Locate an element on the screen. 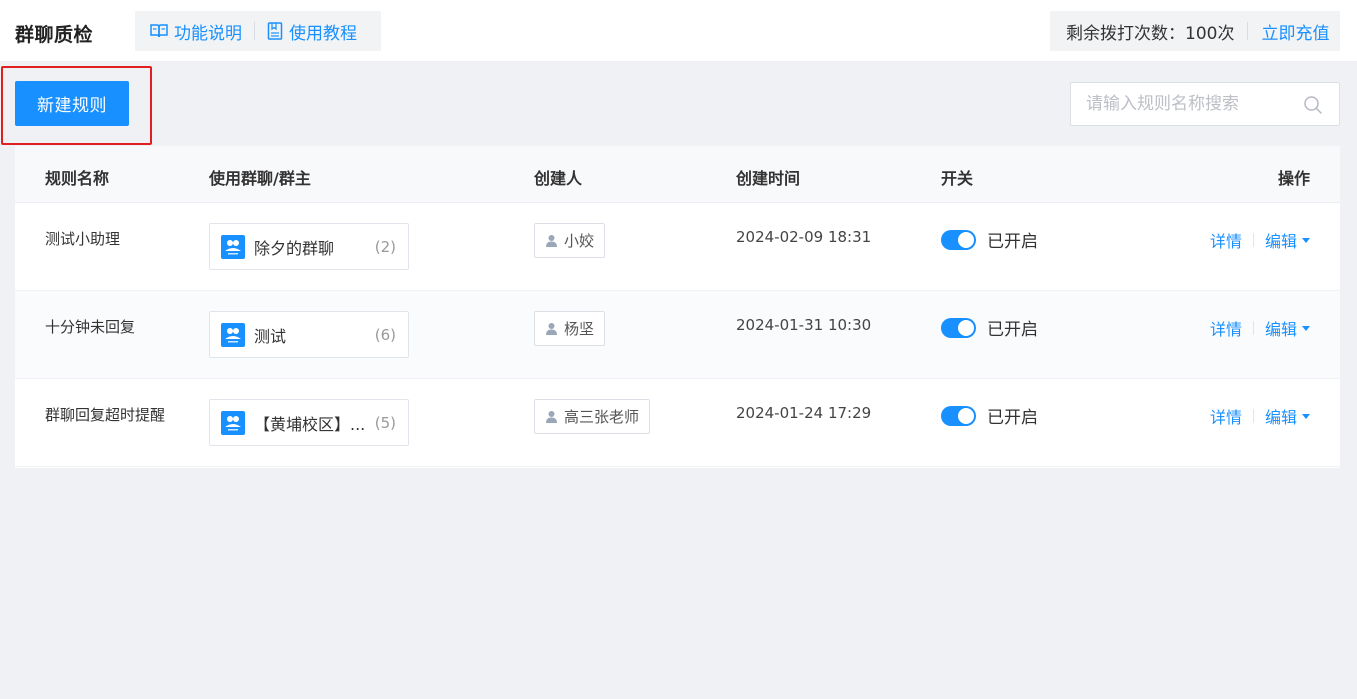  creator-chip: 小姣 is located at coordinates (570, 240).